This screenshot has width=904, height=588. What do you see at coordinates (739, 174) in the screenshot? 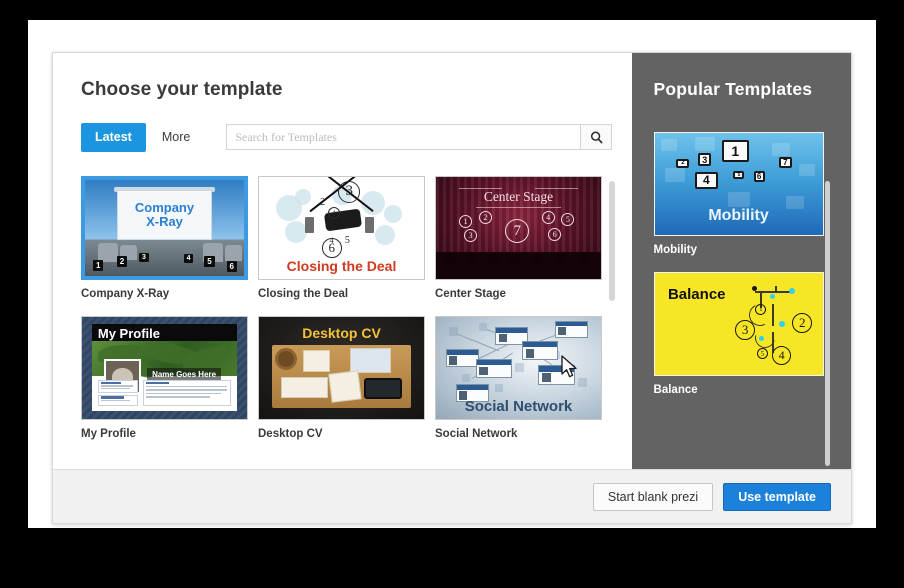
I see `mobility-num-5: 5` at bounding box center [739, 174].